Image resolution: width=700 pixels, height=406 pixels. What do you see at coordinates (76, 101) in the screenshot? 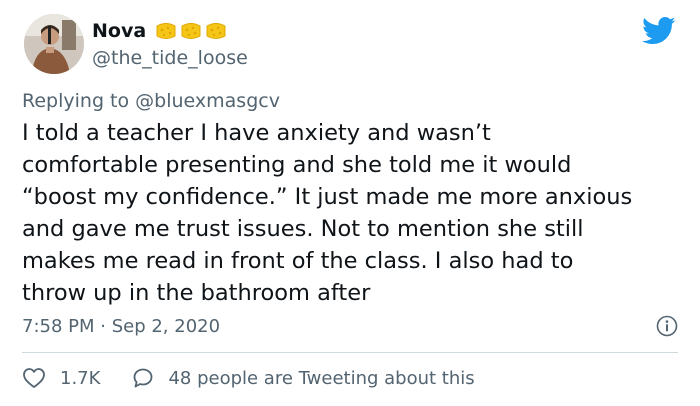
I see `replying-to-label: Replying to` at bounding box center [76, 101].